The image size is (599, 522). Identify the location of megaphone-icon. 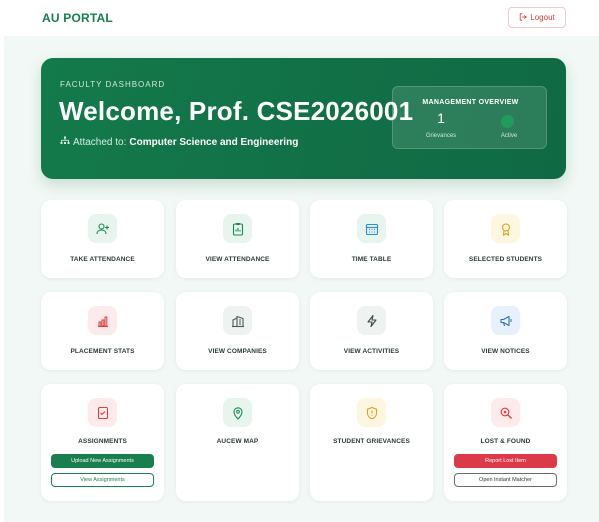
(505, 320).